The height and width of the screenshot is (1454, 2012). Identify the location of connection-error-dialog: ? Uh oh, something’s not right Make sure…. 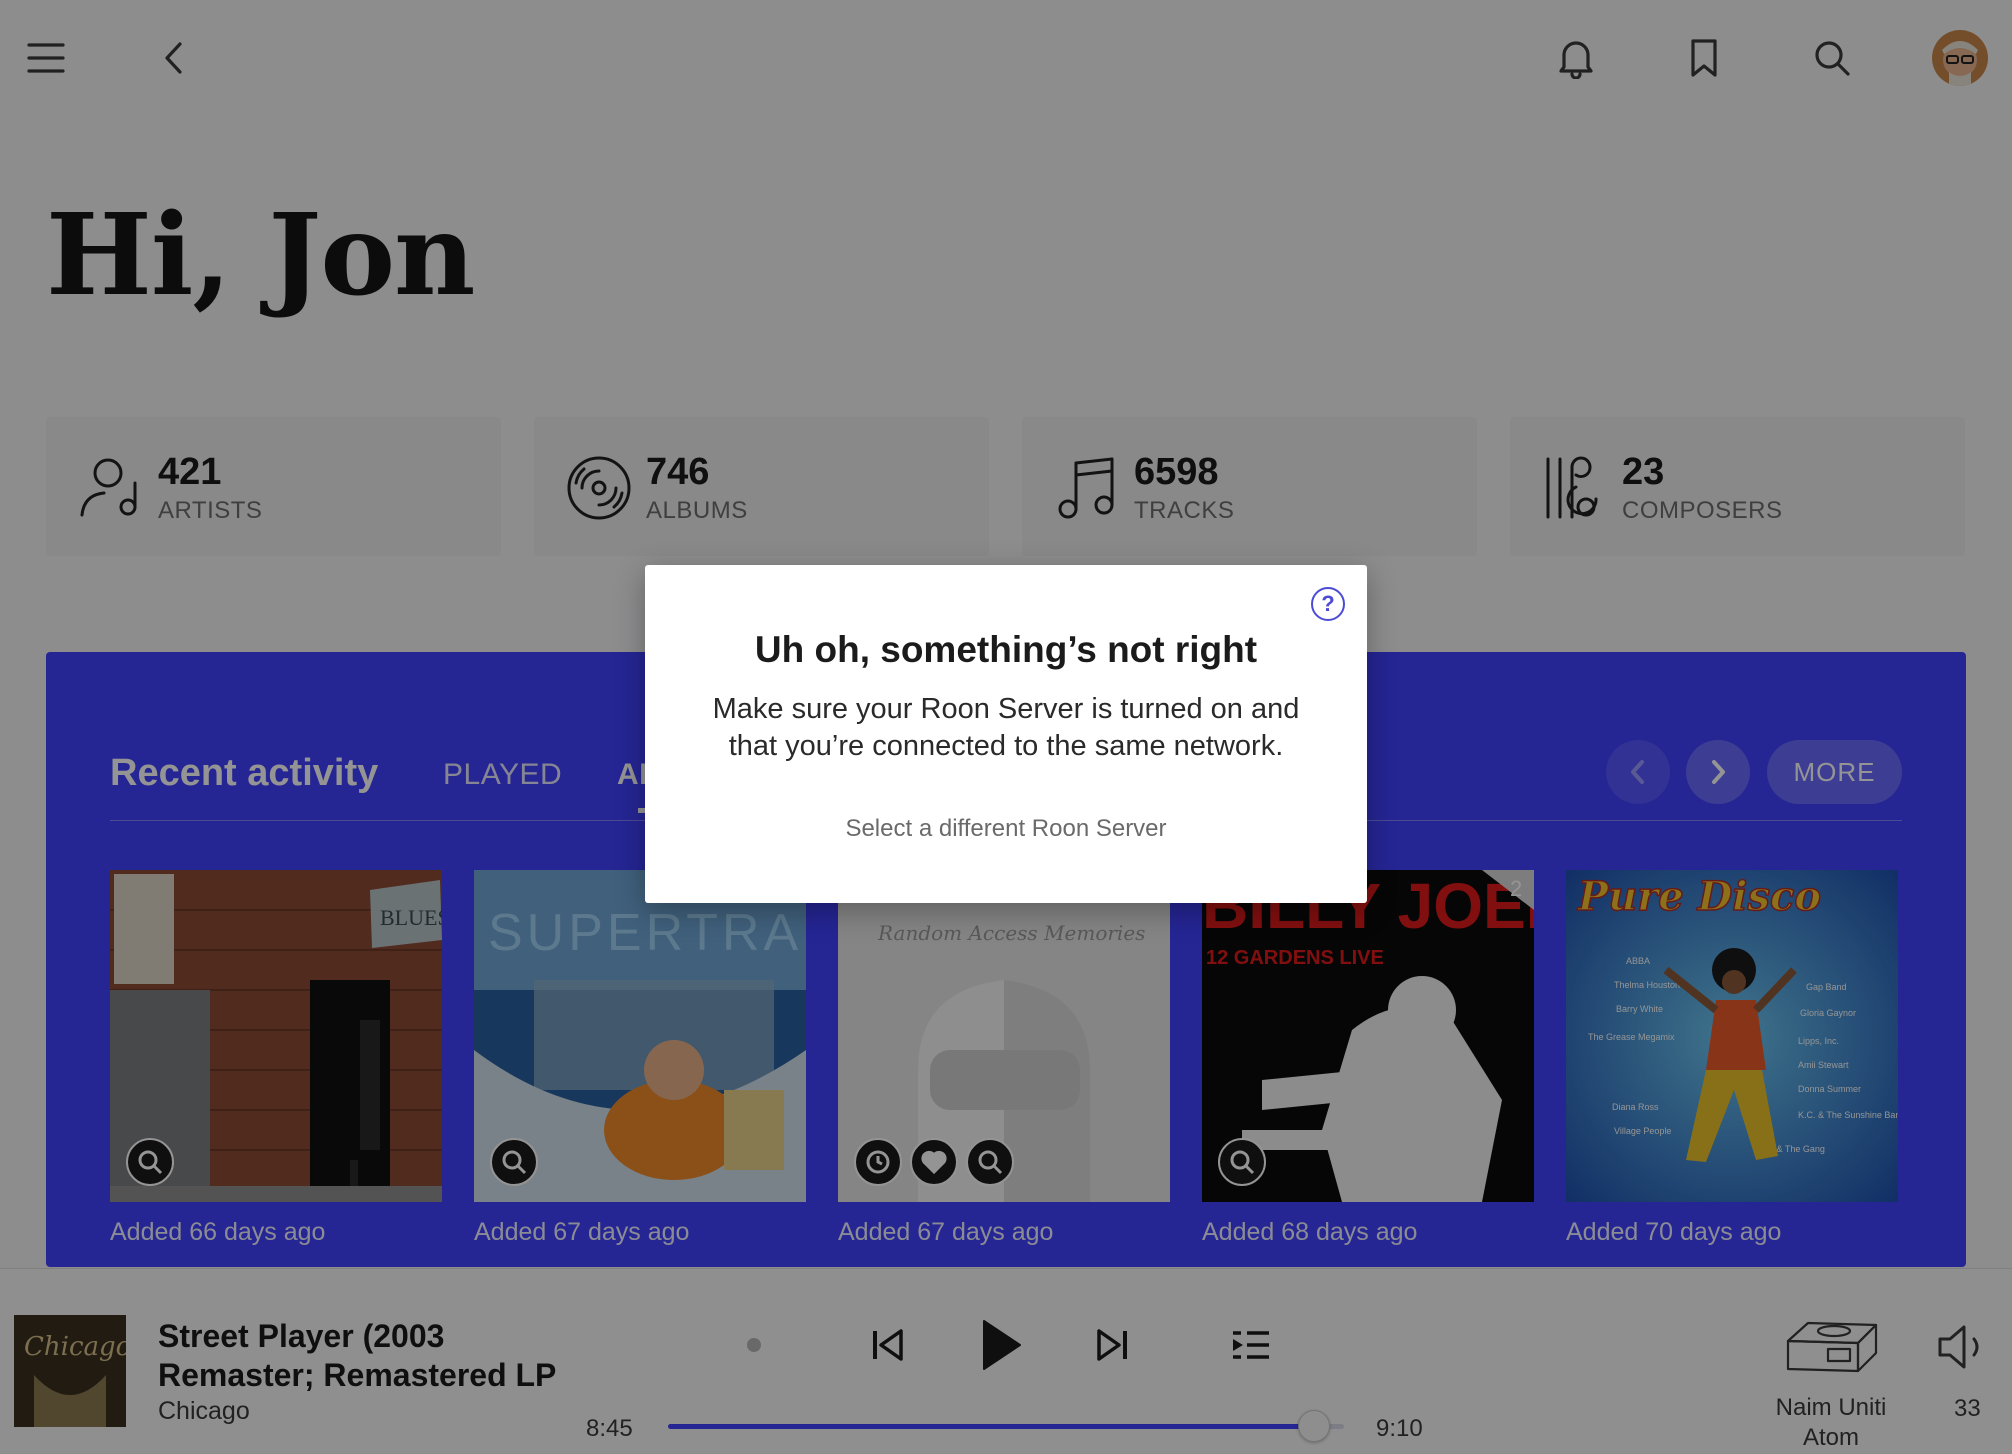
(1006, 734).